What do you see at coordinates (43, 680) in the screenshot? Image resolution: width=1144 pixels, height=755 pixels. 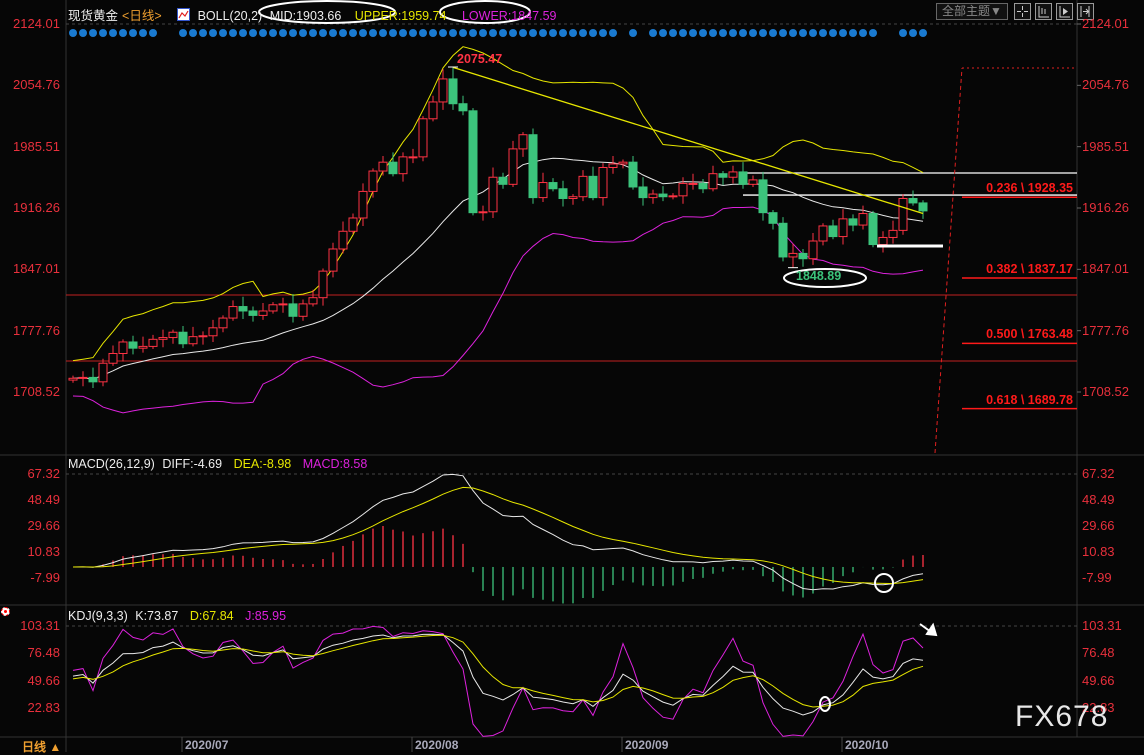 I see `kdj-axis-label: 49.66` at bounding box center [43, 680].